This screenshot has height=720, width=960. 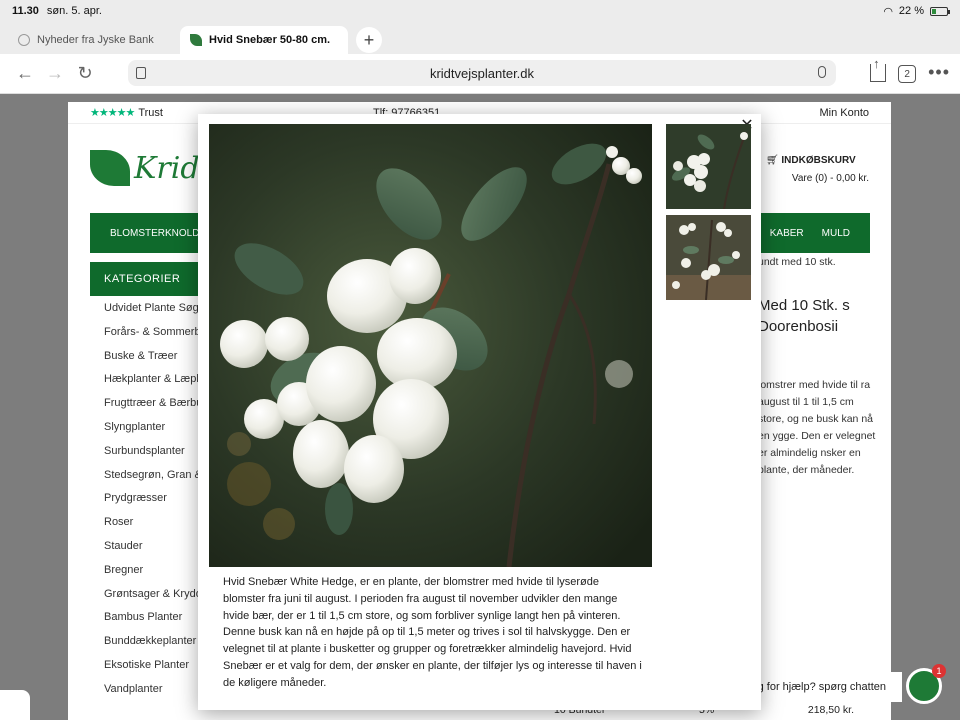 I want to click on logo-leaf-icon, so click(x=110, y=168).